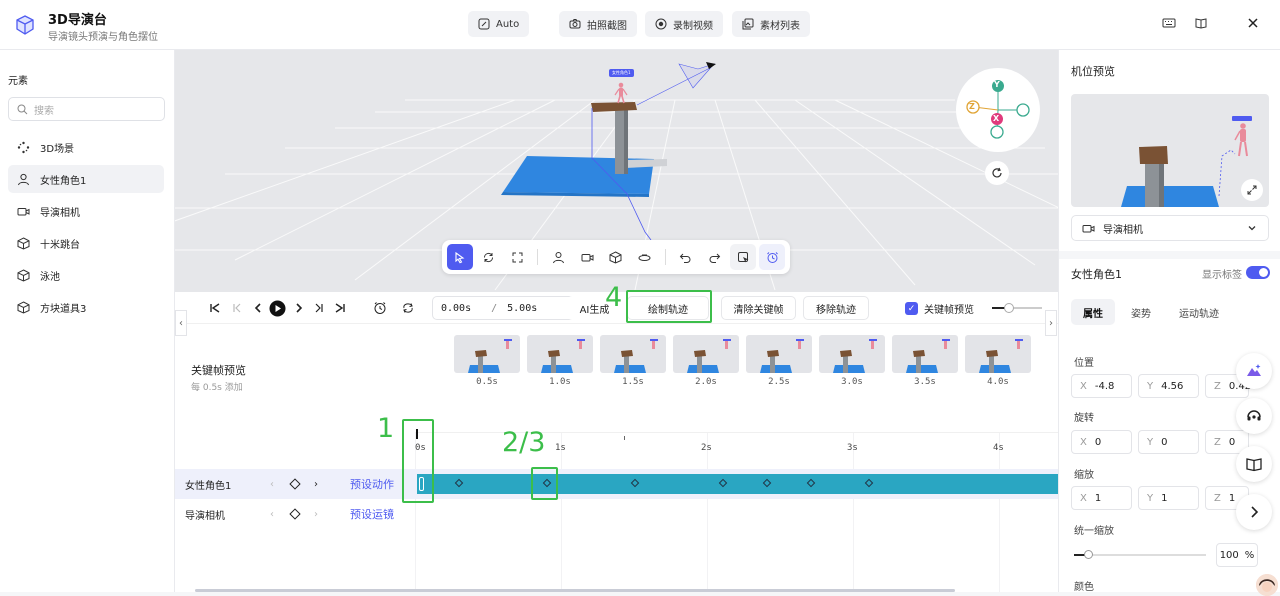  What do you see at coordinates (23, 307) in the screenshot?
I see `cube-icon` at bounding box center [23, 307].